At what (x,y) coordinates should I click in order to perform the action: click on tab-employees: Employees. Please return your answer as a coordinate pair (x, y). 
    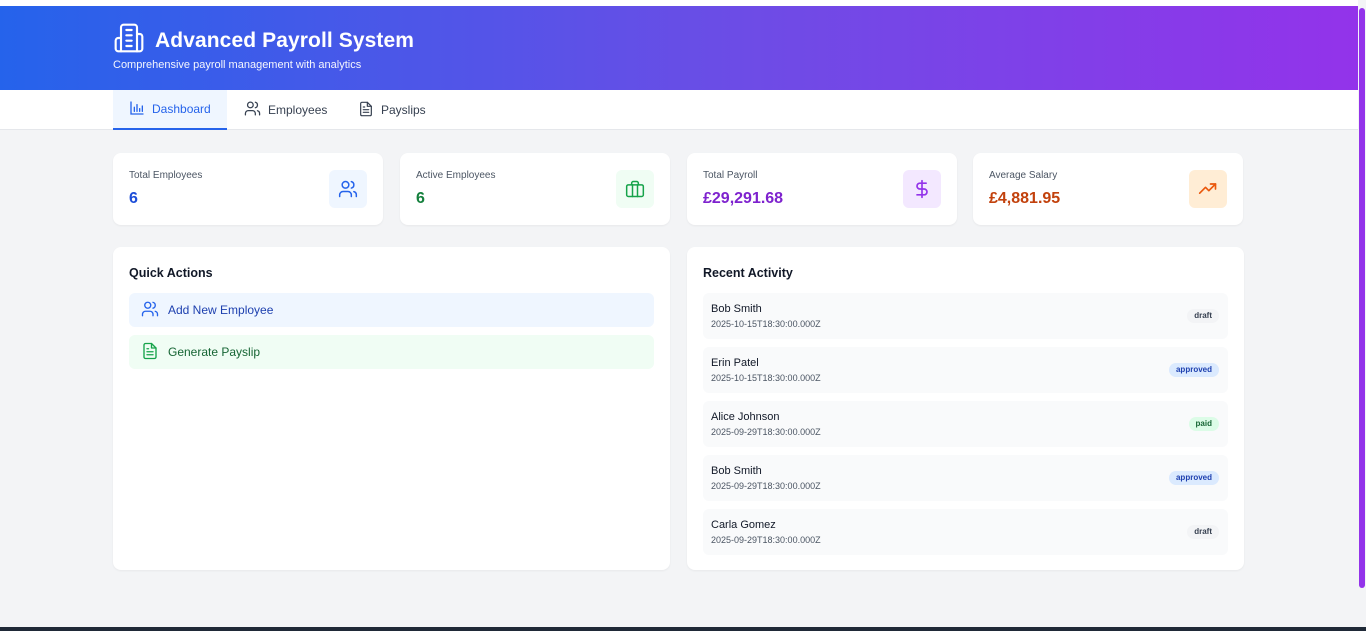
    Looking at the image, I should click on (285, 110).